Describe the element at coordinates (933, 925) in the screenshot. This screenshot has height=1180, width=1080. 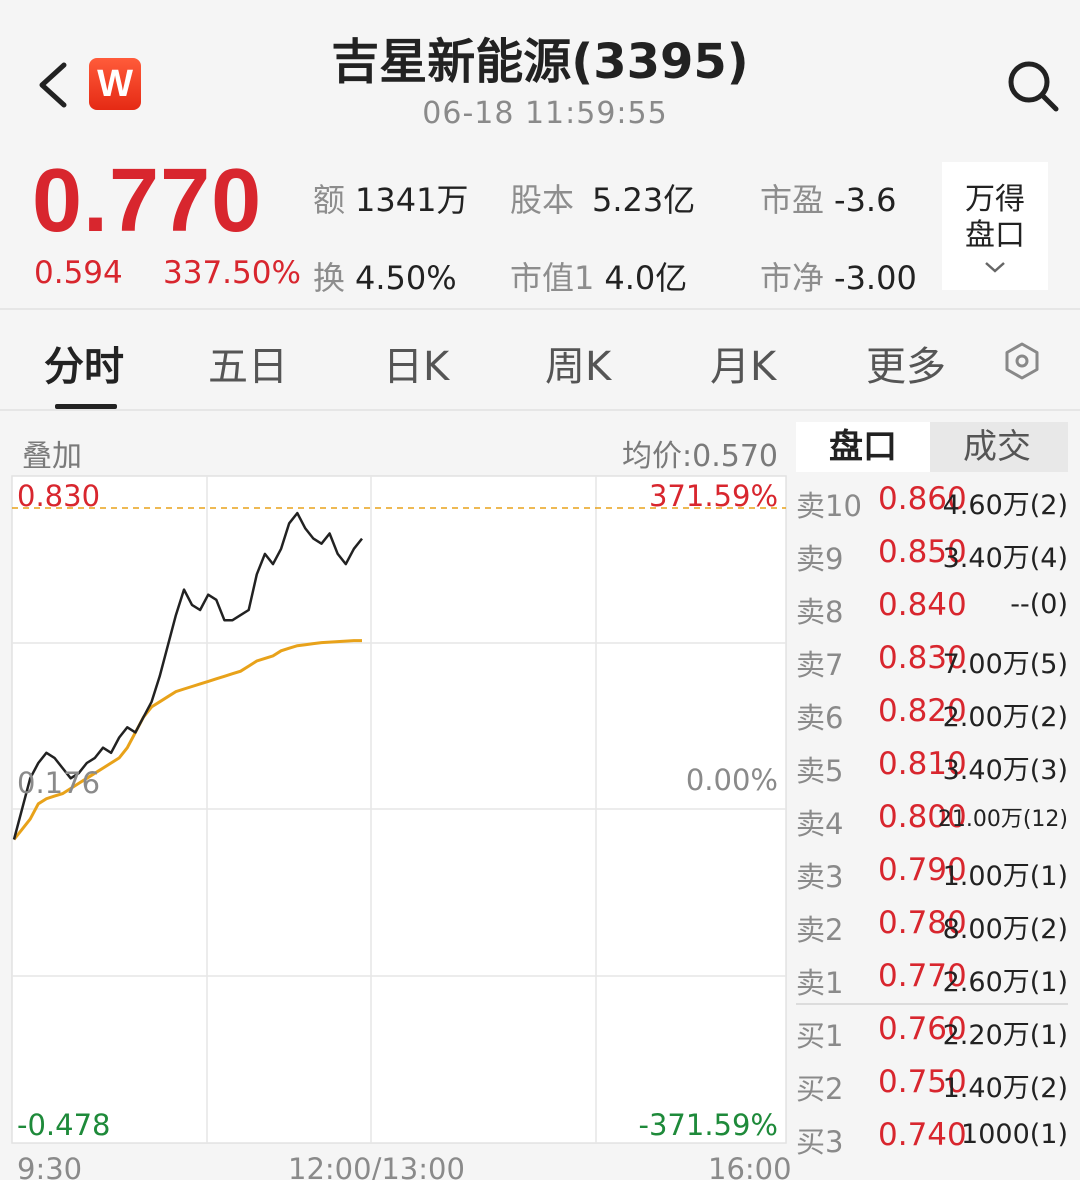
I see `ask-row: 卖2 0.780 8.00万(2)` at that location.